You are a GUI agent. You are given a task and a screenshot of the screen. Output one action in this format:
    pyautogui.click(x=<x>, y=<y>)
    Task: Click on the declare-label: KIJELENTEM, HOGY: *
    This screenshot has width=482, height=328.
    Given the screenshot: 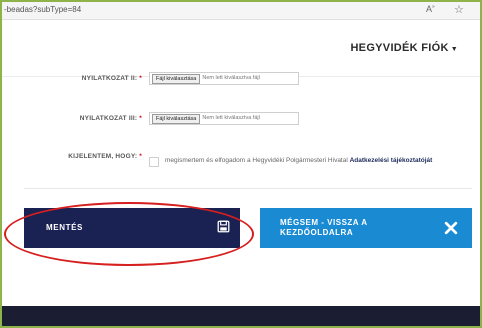 What is the action you would take?
    pyautogui.click(x=105, y=156)
    